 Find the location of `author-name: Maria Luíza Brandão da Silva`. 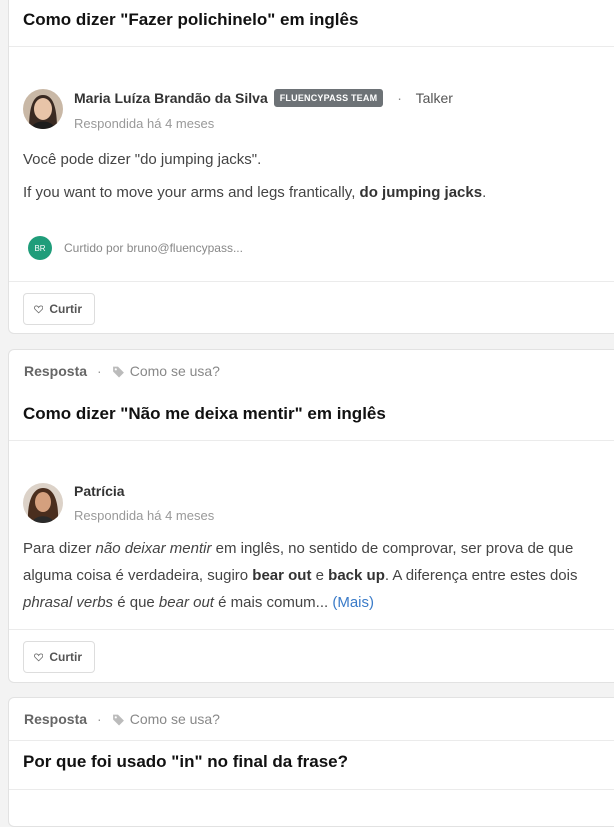

author-name: Maria Luíza Brandão da Silva is located at coordinates (171, 98).